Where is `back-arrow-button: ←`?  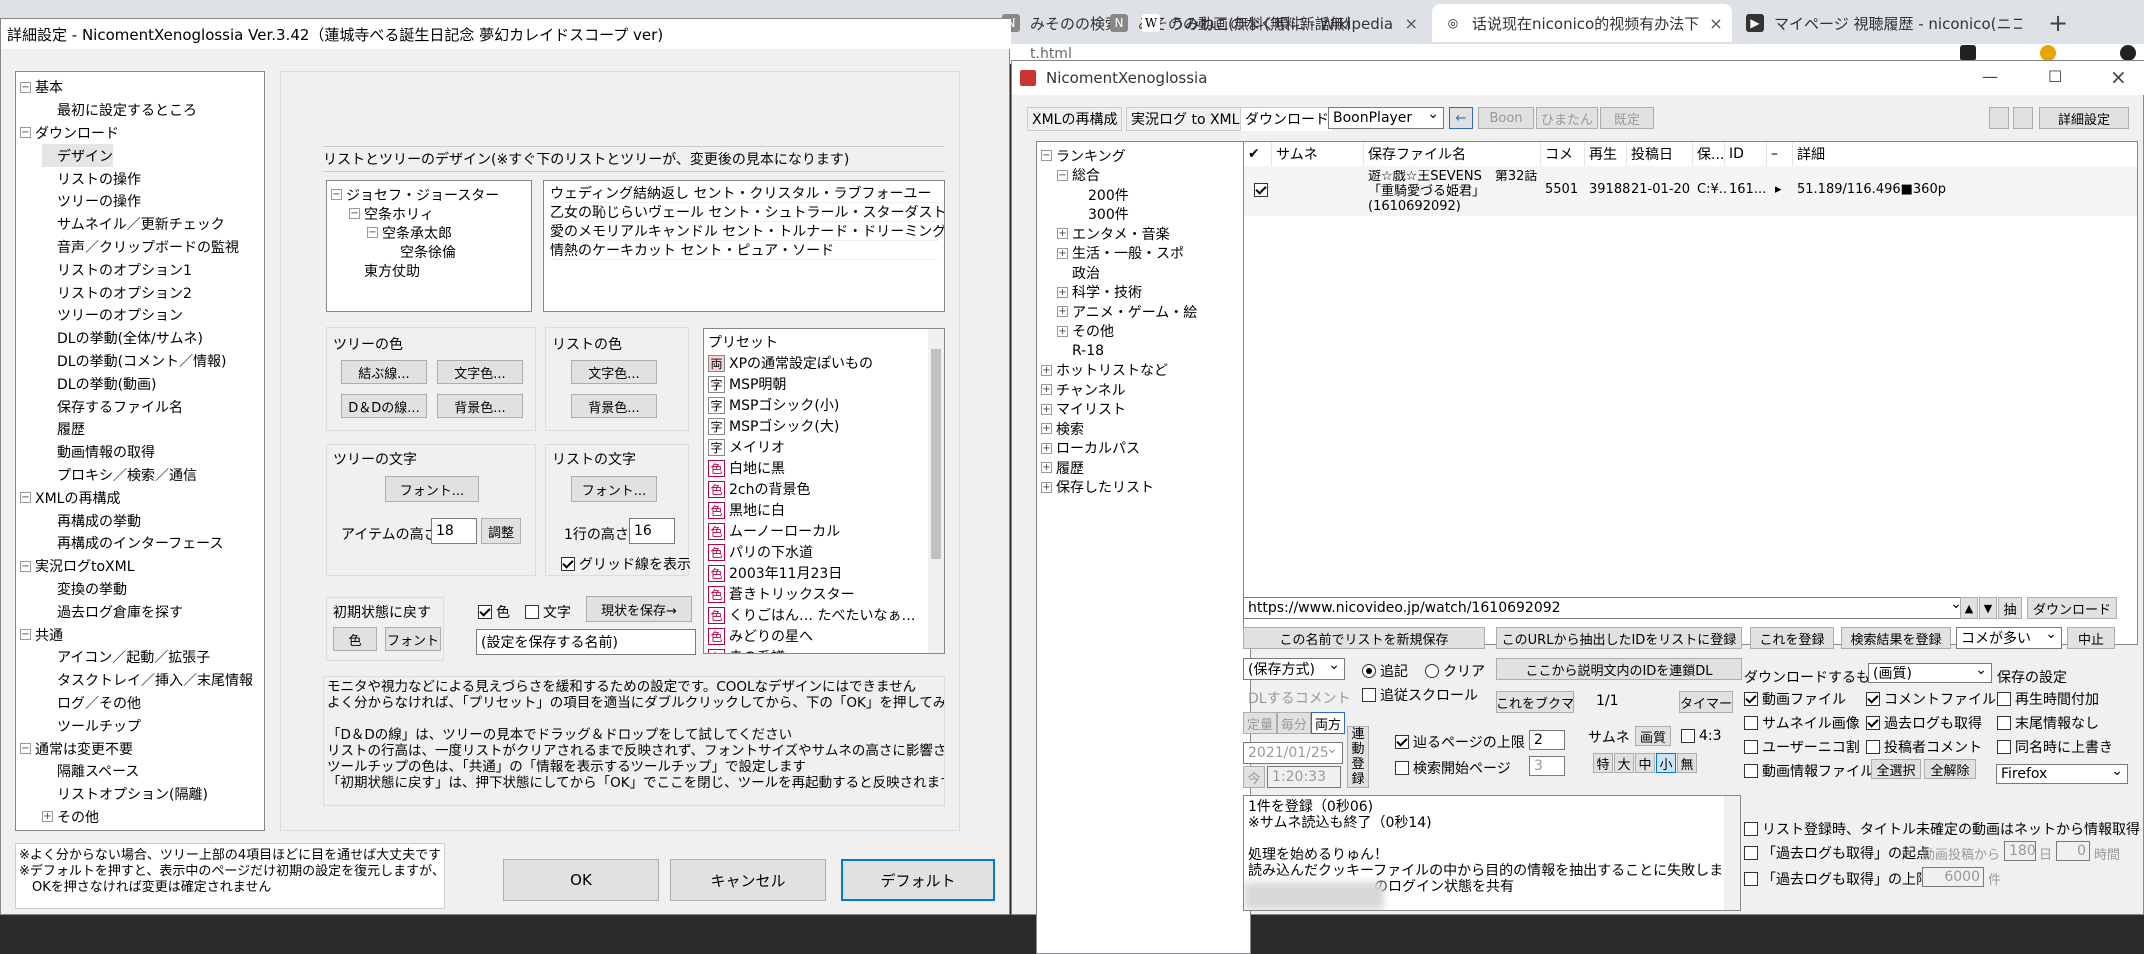 back-arrow-button: ← is located at coordinates (1461, 118).